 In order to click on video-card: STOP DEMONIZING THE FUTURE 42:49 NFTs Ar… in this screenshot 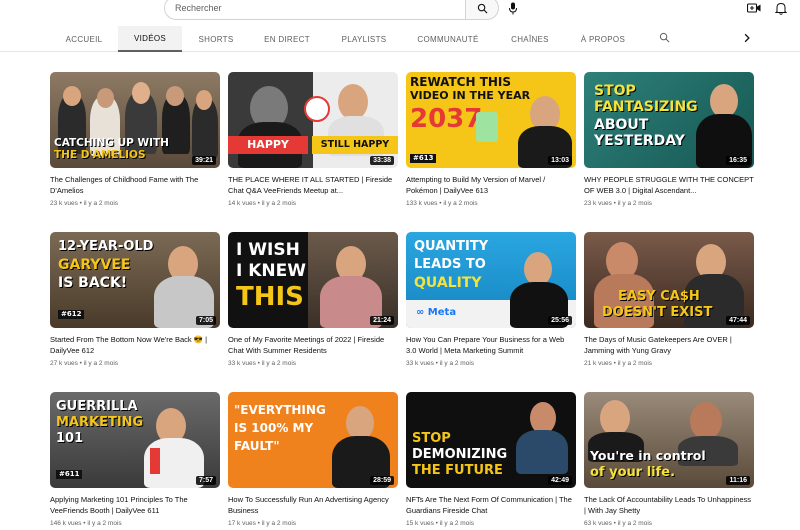, I will do `click(491, 459)`.